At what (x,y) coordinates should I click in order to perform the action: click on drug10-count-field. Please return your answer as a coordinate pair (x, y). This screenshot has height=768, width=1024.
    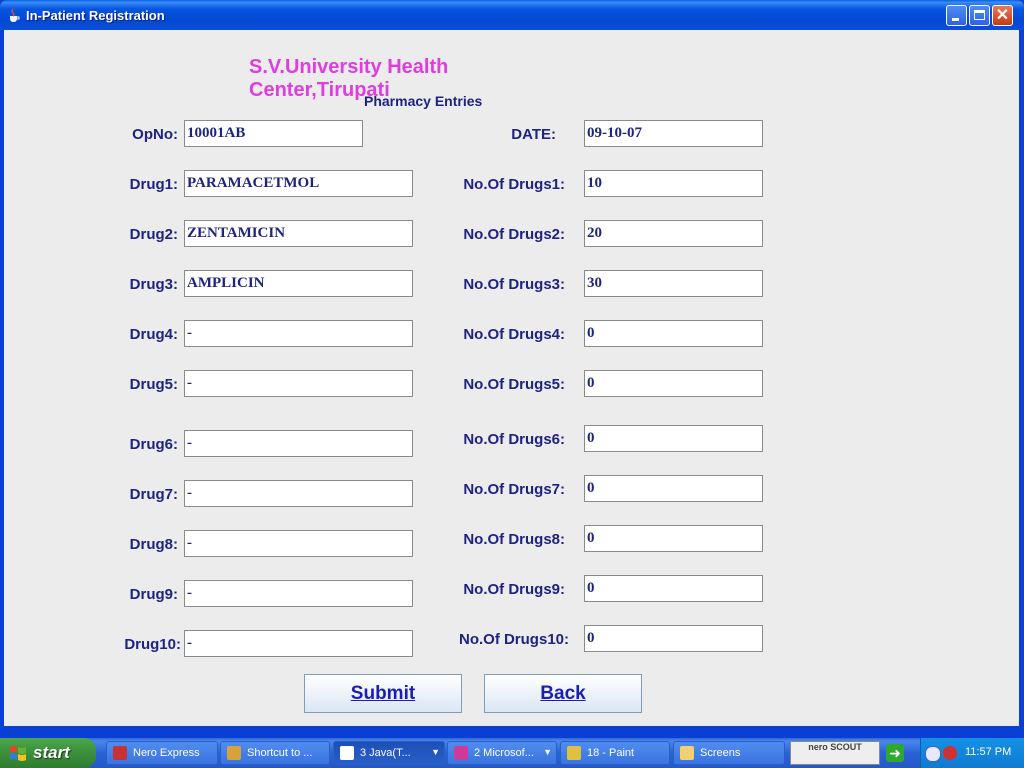
    Looking at the image, I should click on (673, 638).